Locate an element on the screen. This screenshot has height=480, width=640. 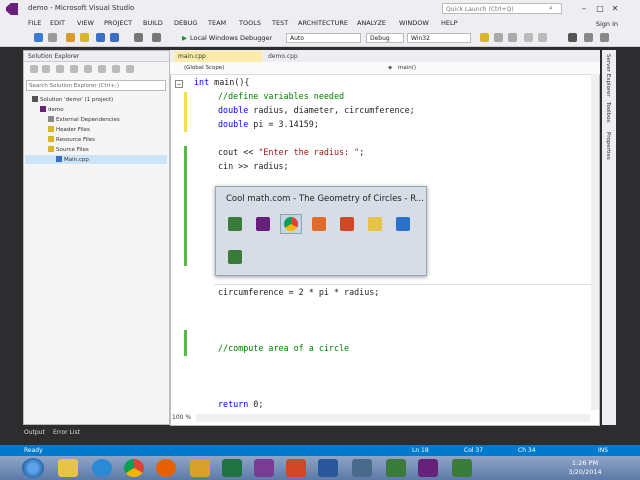
save-all-icon is located at coordinates (114, 37).